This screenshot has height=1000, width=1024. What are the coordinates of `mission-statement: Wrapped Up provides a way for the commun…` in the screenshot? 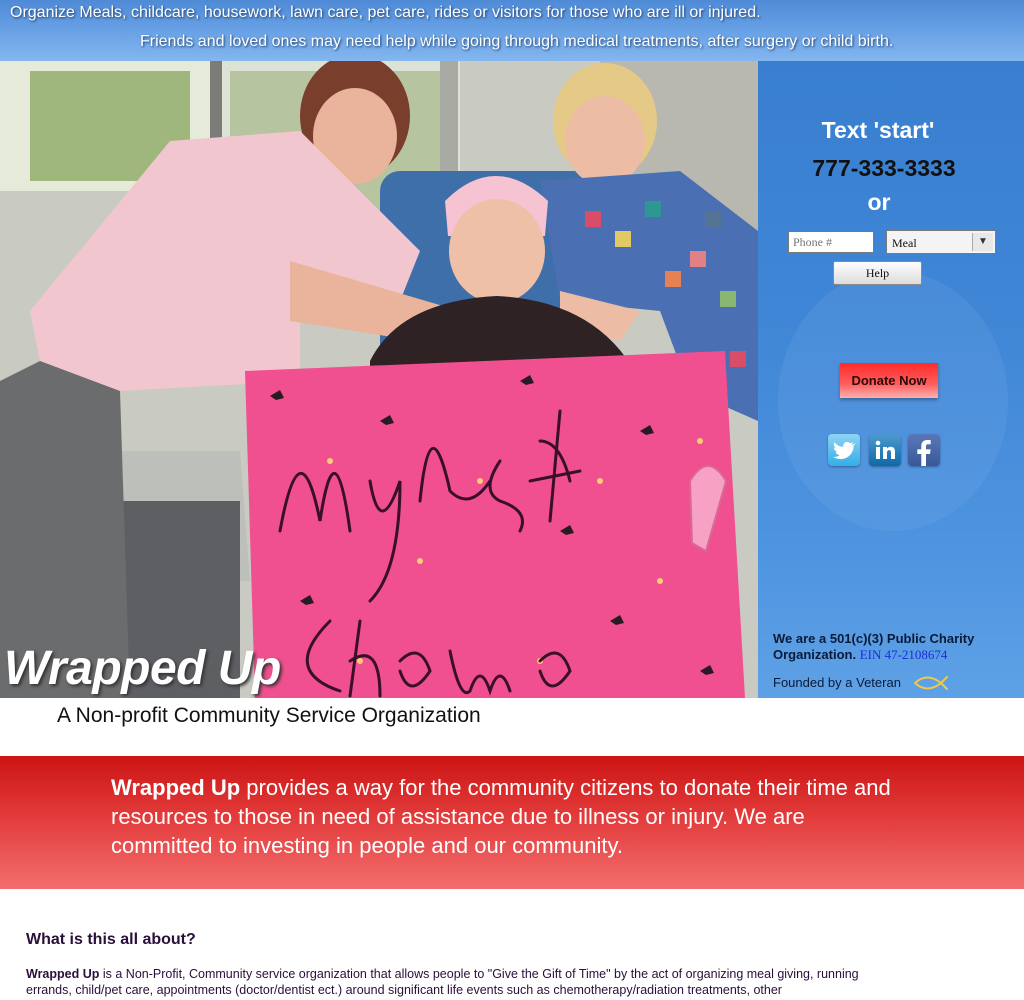 It's located at (511, 816).